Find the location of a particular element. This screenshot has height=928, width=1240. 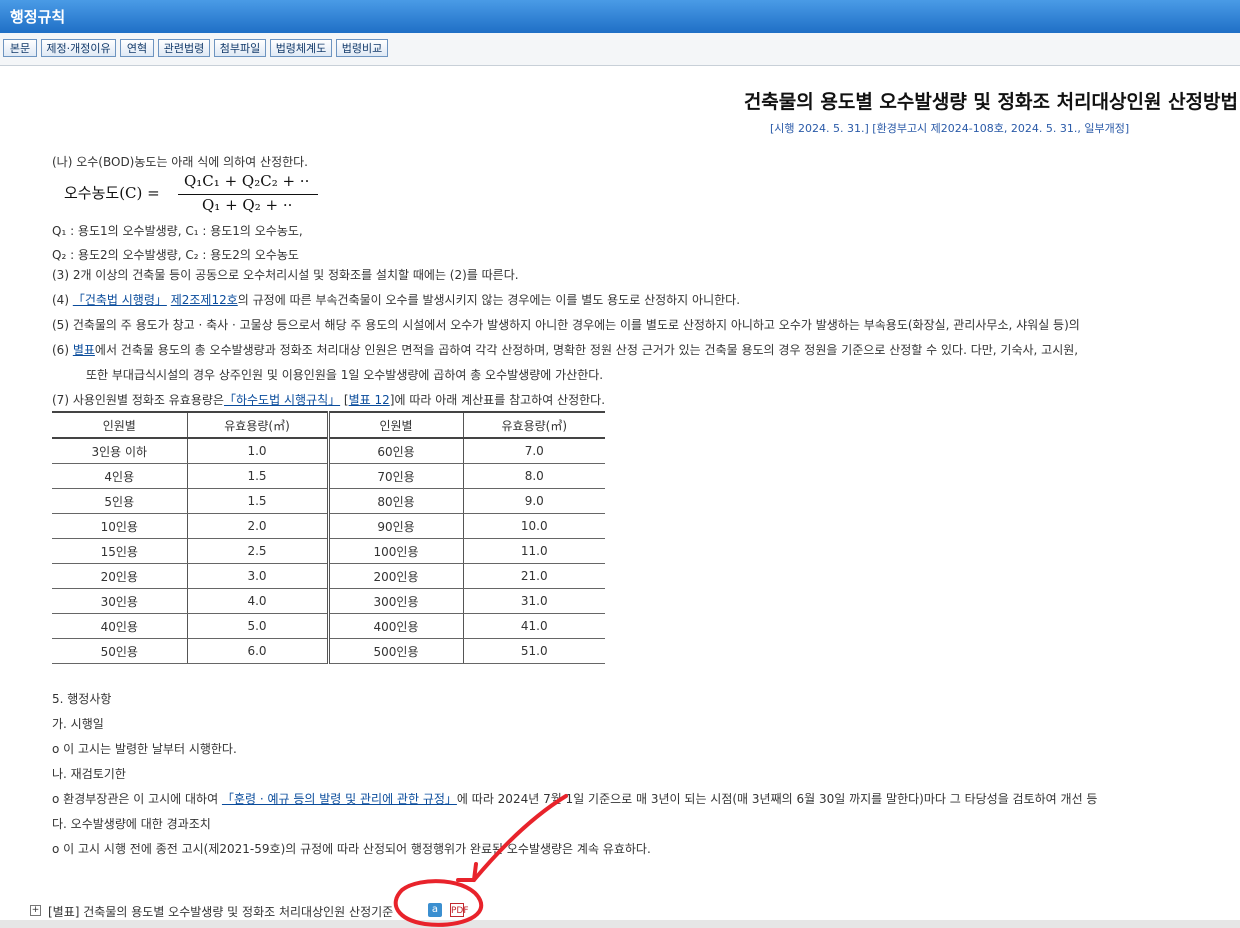

table-cell: 5인용 is located at coordinates (120, 501).